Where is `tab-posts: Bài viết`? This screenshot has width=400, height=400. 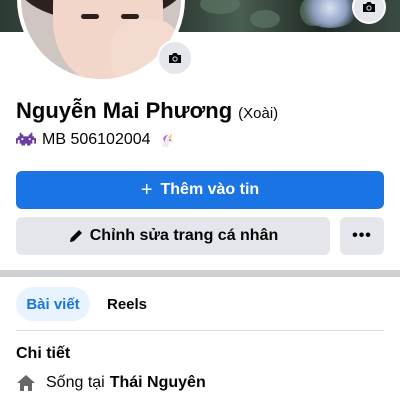
tab-posts: Bài viết is located at coordinates (53, 304).